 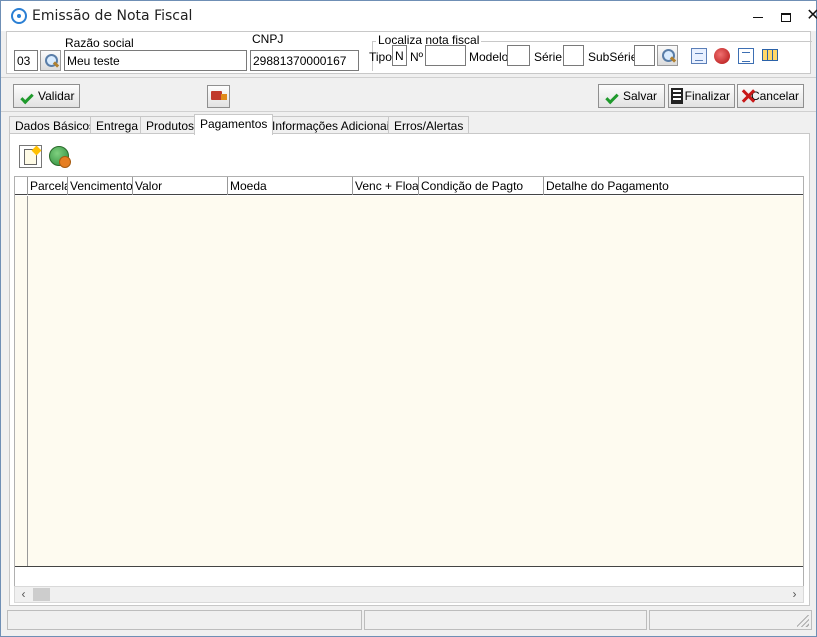 What do you see at coordinates (417, 57) in the screenshot?
I see `numero-label: Nº` at bounding box center [417, 57].